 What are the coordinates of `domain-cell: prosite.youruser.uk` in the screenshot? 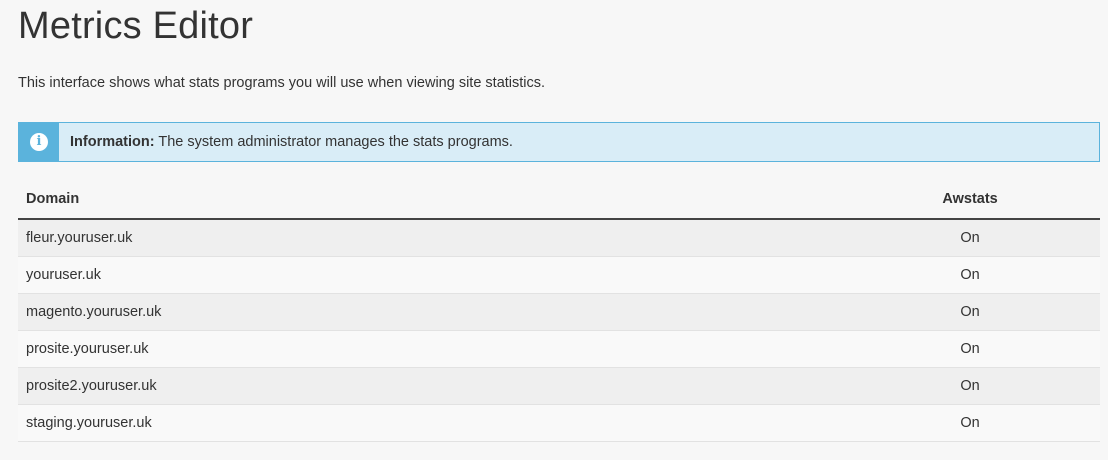 It's located at (429, 349).